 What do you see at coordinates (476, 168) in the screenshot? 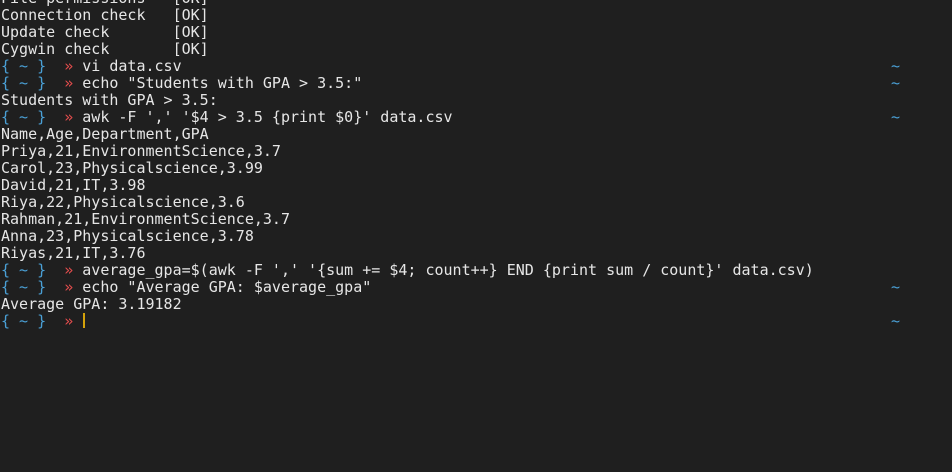
I see `output-line: Carol,23,Physicalscience,3.99` at bounding box center [476, 168].